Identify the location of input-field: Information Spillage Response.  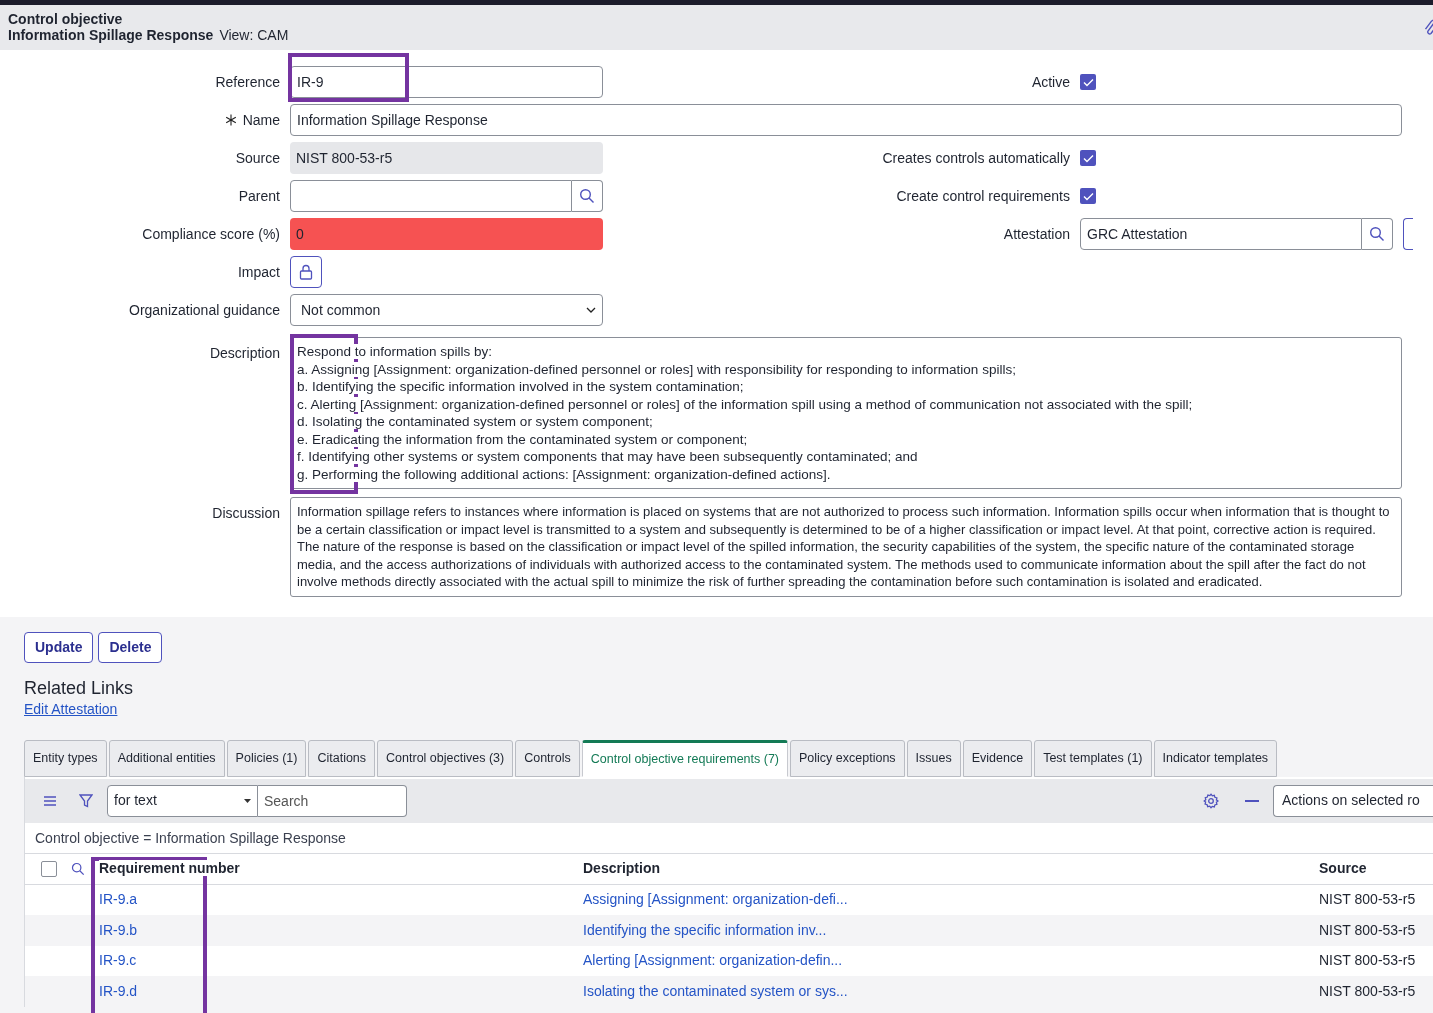
(846, 120).